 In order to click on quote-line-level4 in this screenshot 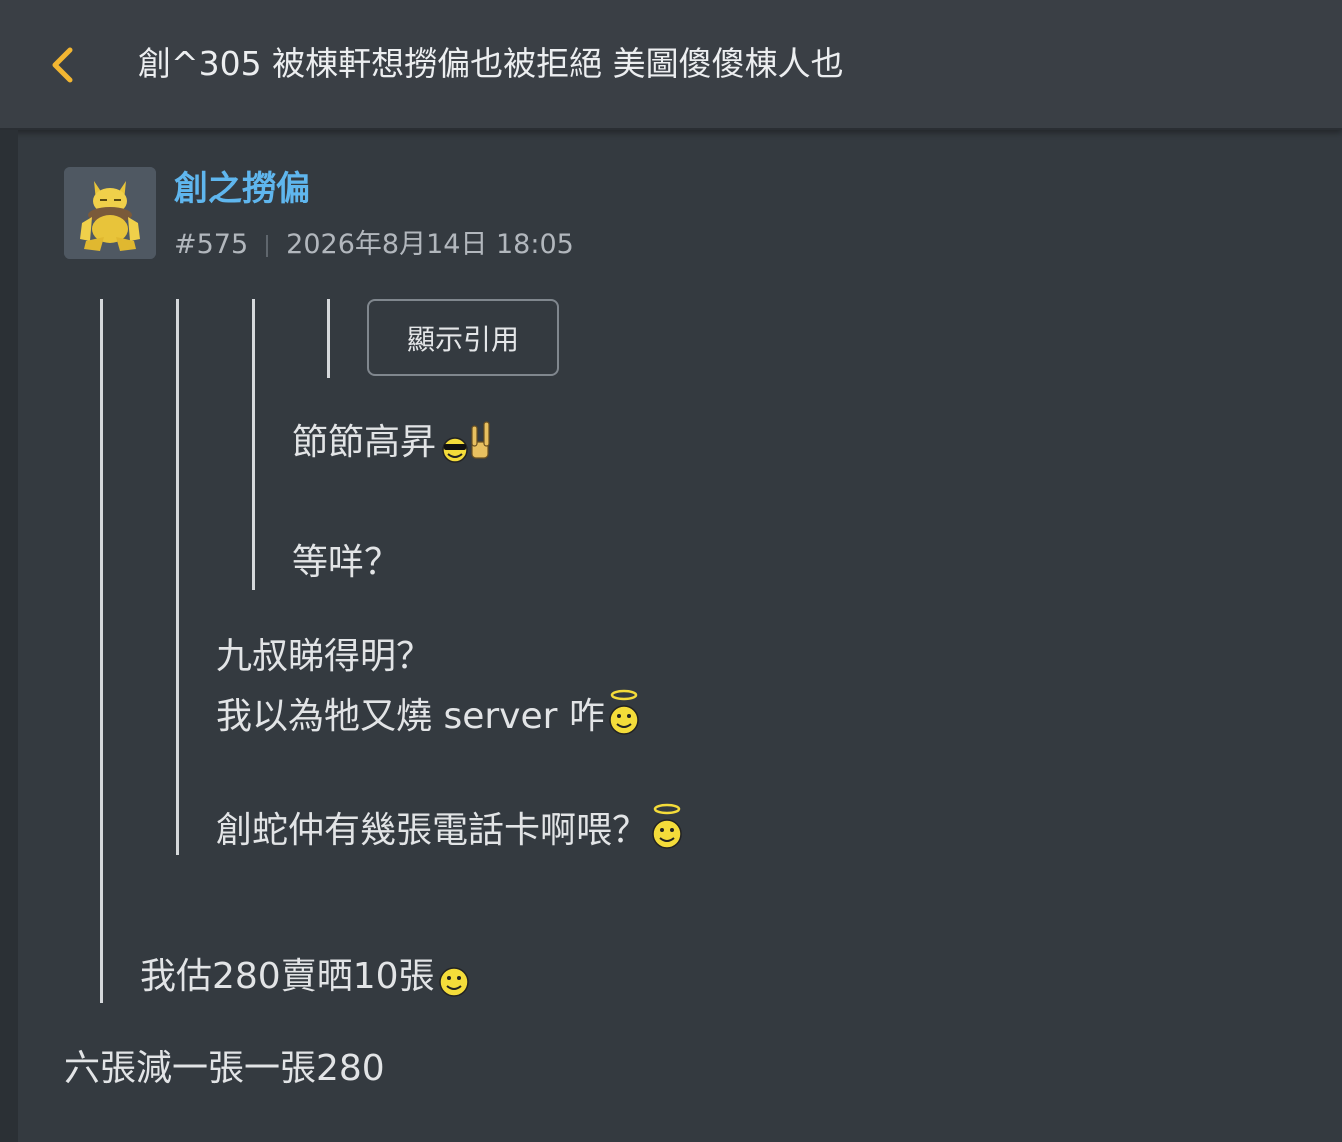, I will do `click(328, 338)`.